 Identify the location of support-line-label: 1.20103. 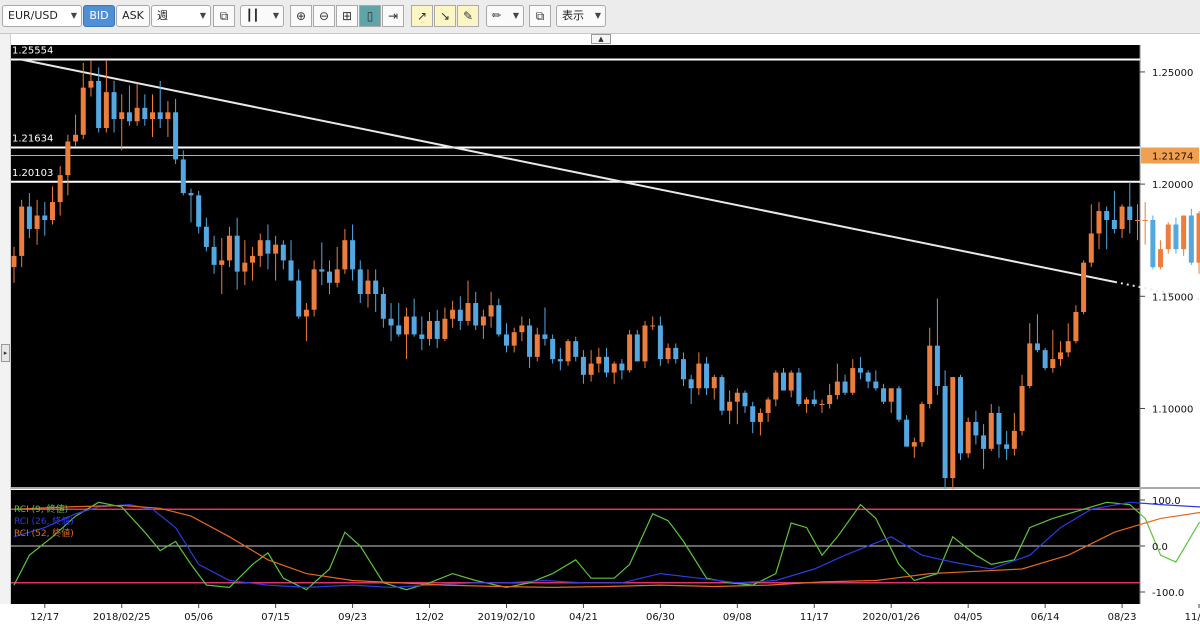
(32, 173).